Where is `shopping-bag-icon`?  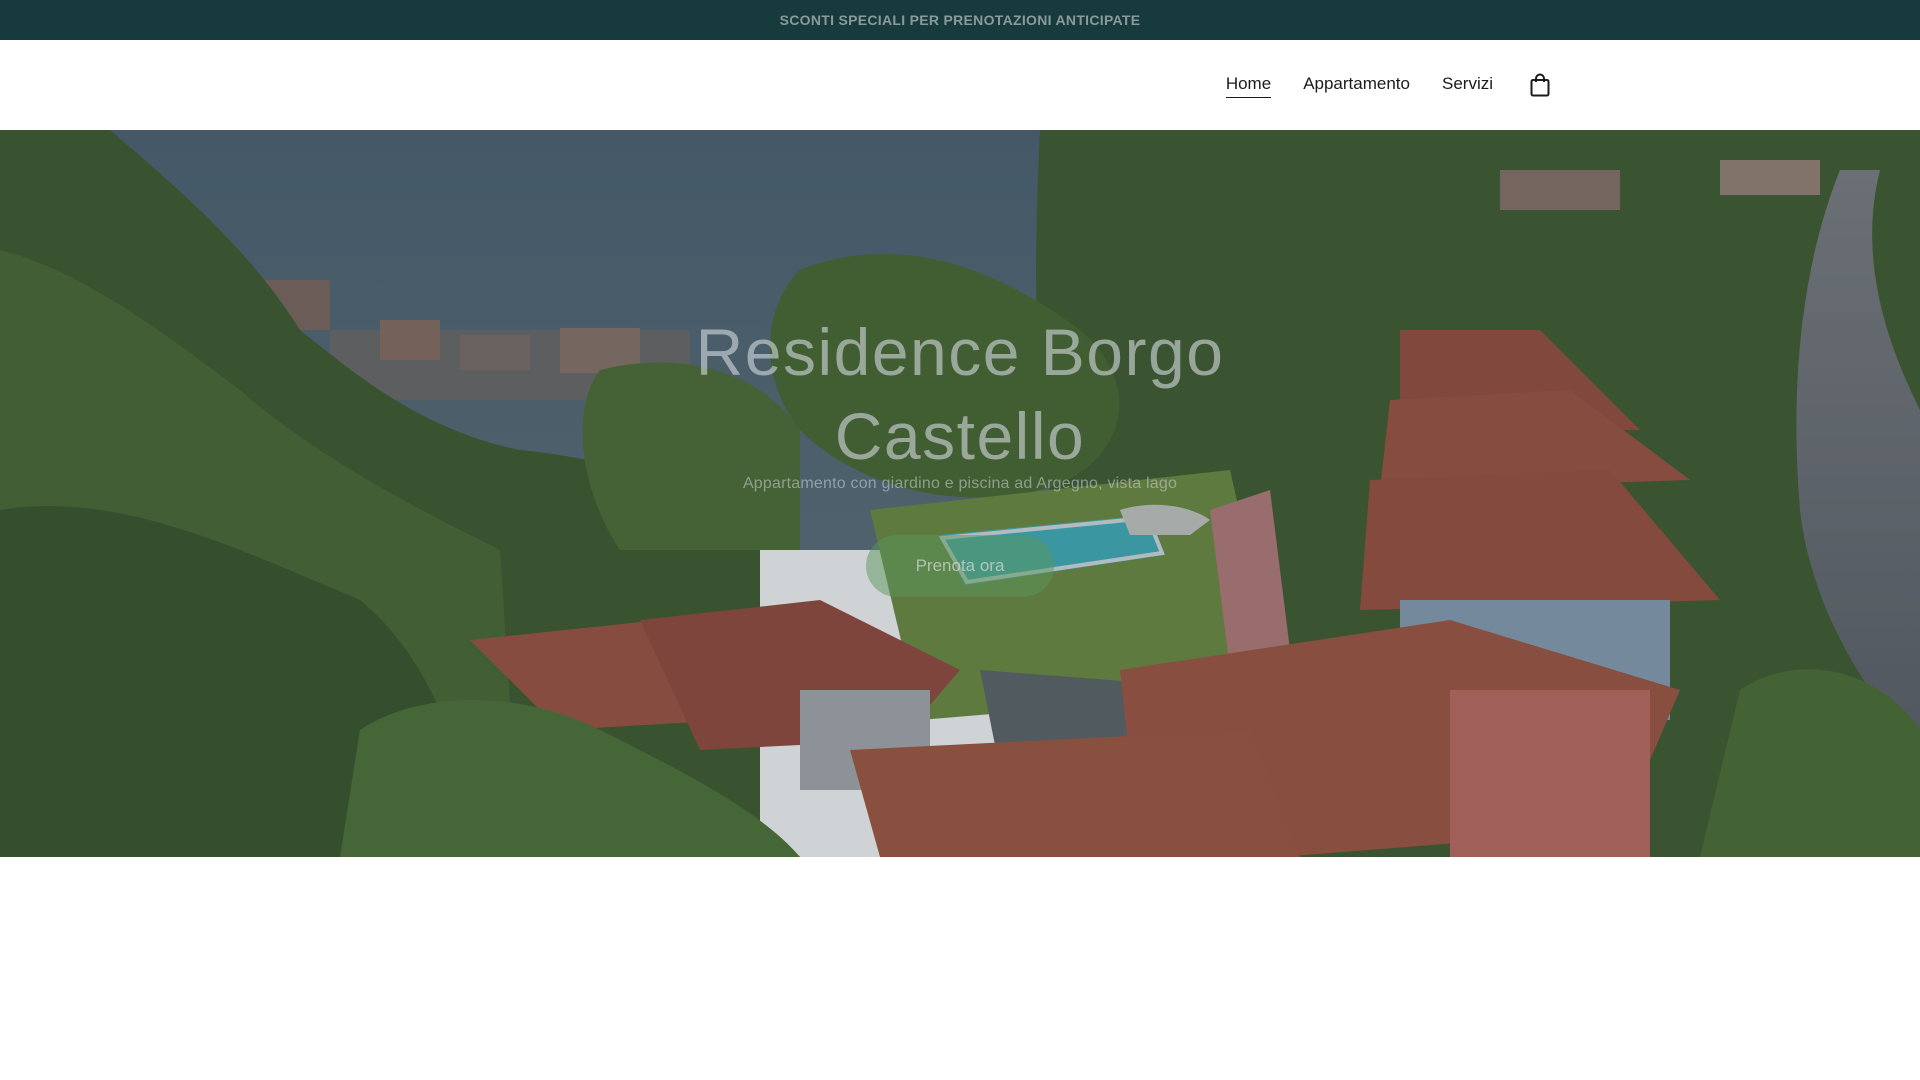 shopping-bag-icon is located at coordinates (1540, 85).